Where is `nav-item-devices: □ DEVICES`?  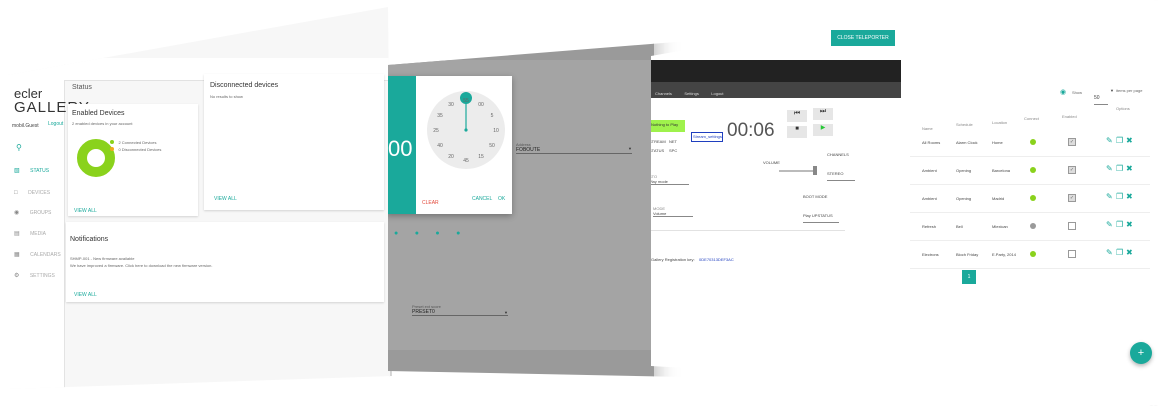
nav-item-devices: □ DEVICES is located at coordinates (32, 190).